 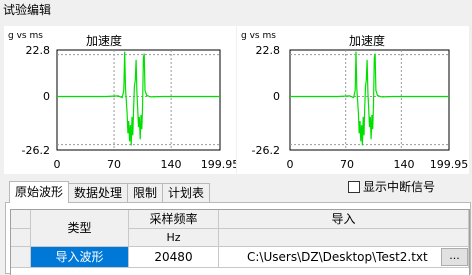 What do you see at coordinates (21, 219) in the screenshot?
I see `row-header-corner` at bounding box center [21, 219].